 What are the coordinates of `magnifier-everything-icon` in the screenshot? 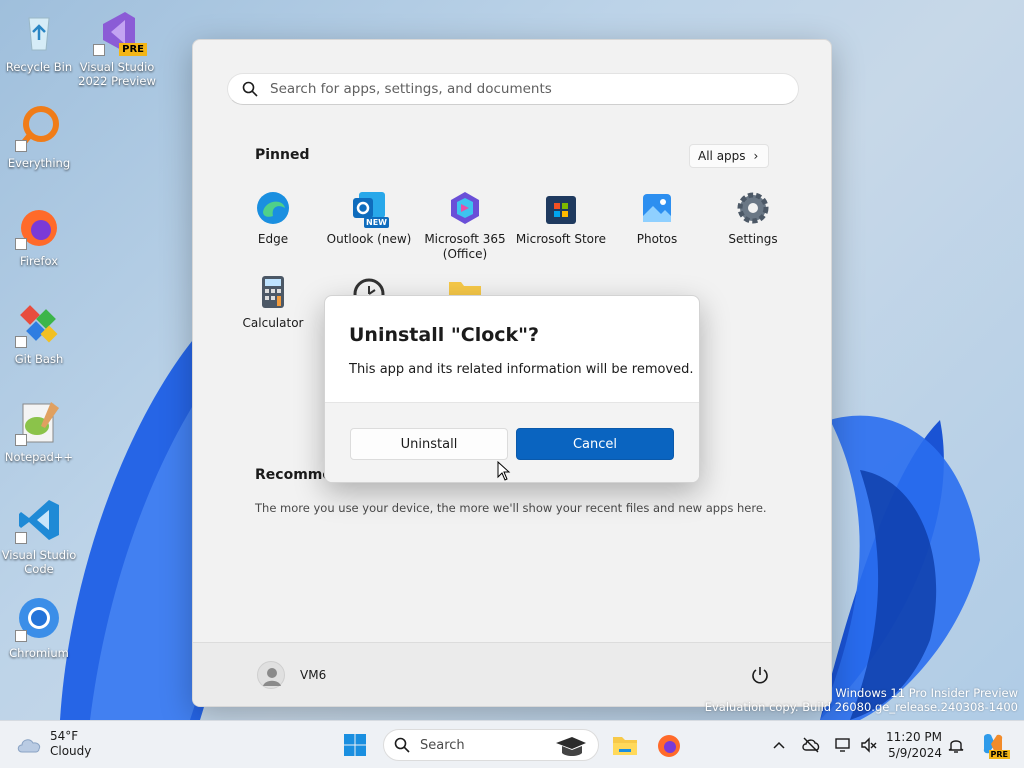 It's located at (39, 128).